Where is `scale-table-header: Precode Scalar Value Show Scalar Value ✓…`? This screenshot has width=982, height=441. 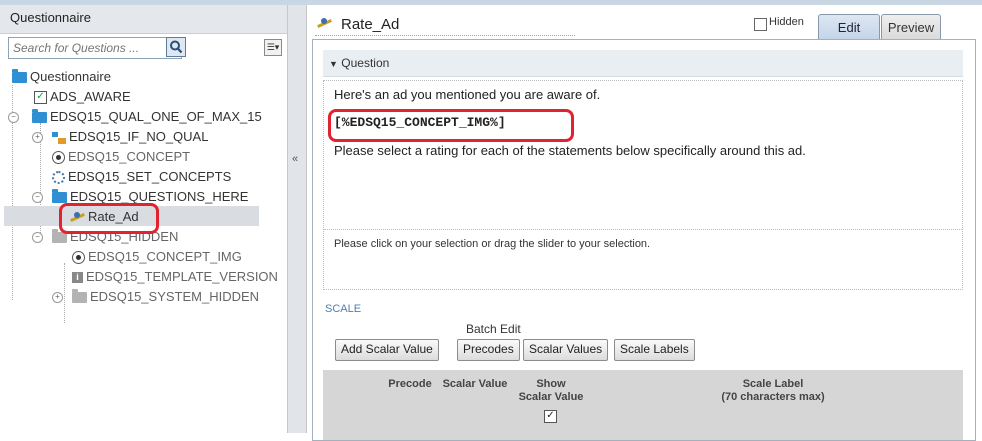
scale-table-header: Precode Scalar Value Show Scalar Value ✓… is located at coordinates (643, 405).